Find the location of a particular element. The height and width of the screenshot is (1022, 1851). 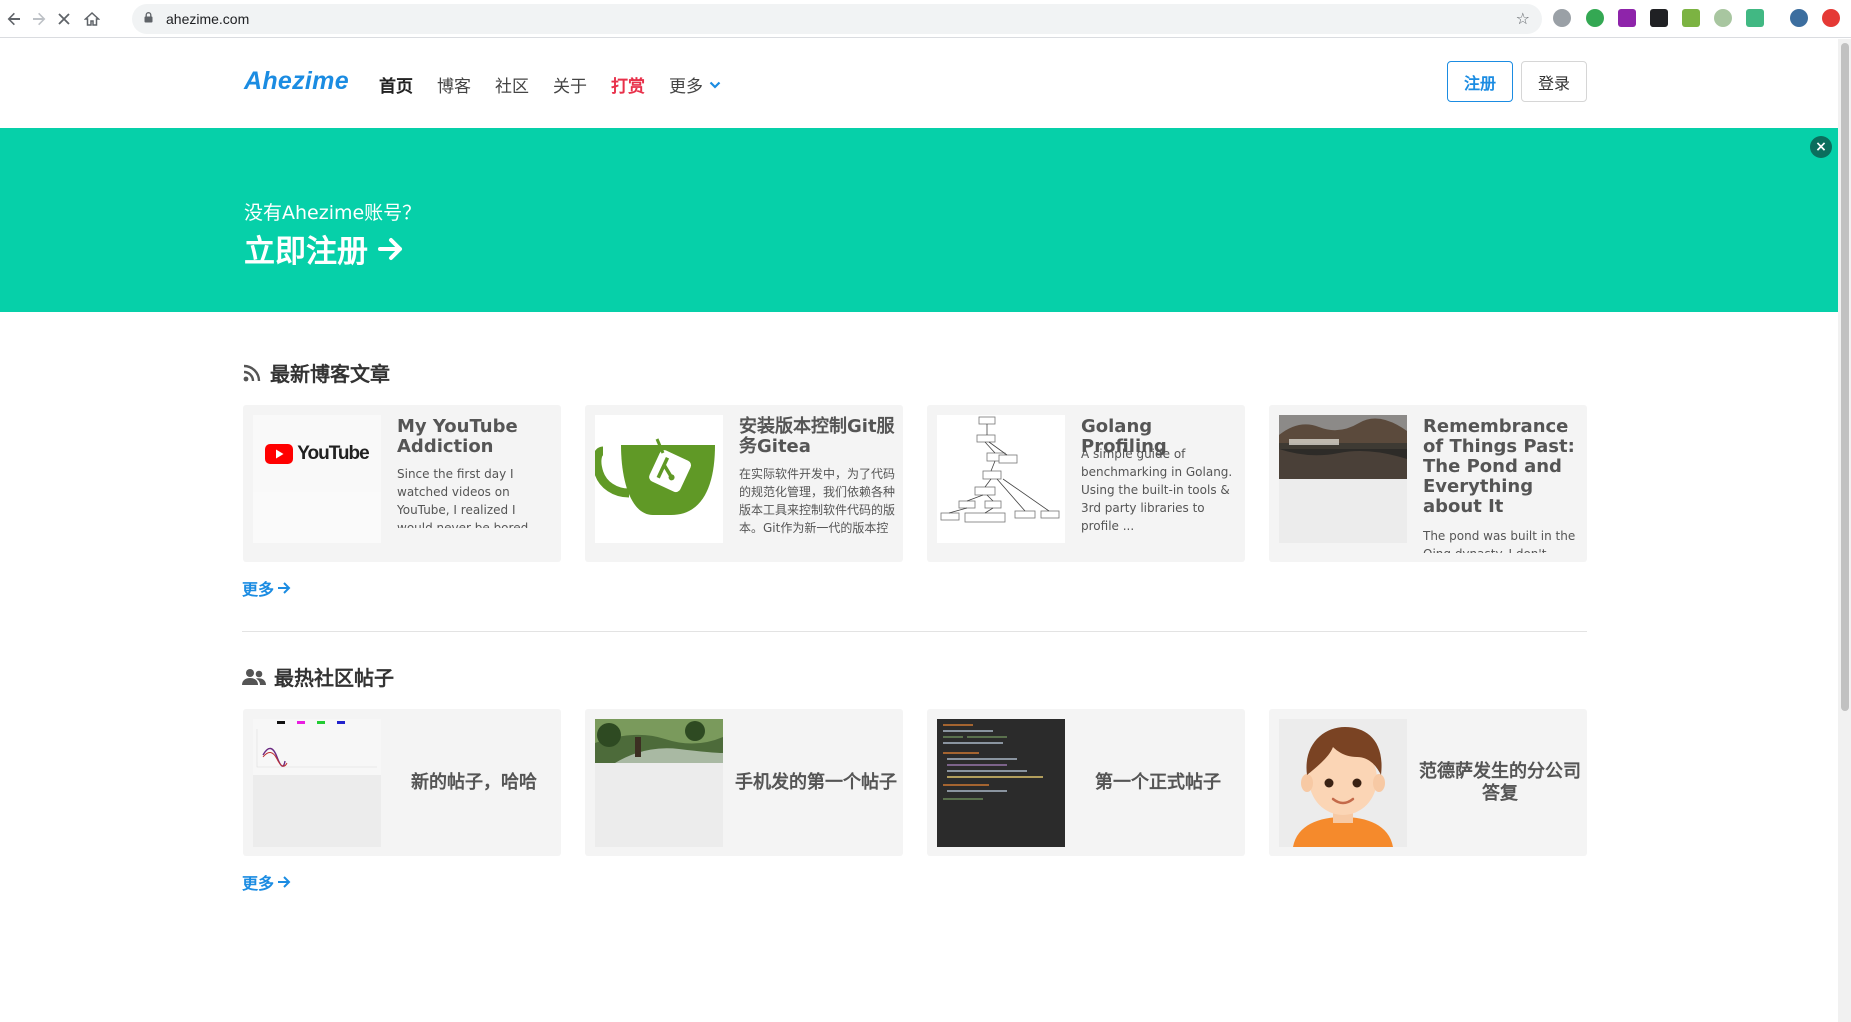

banner-close-button: × is located at coordinates (1821, 147).